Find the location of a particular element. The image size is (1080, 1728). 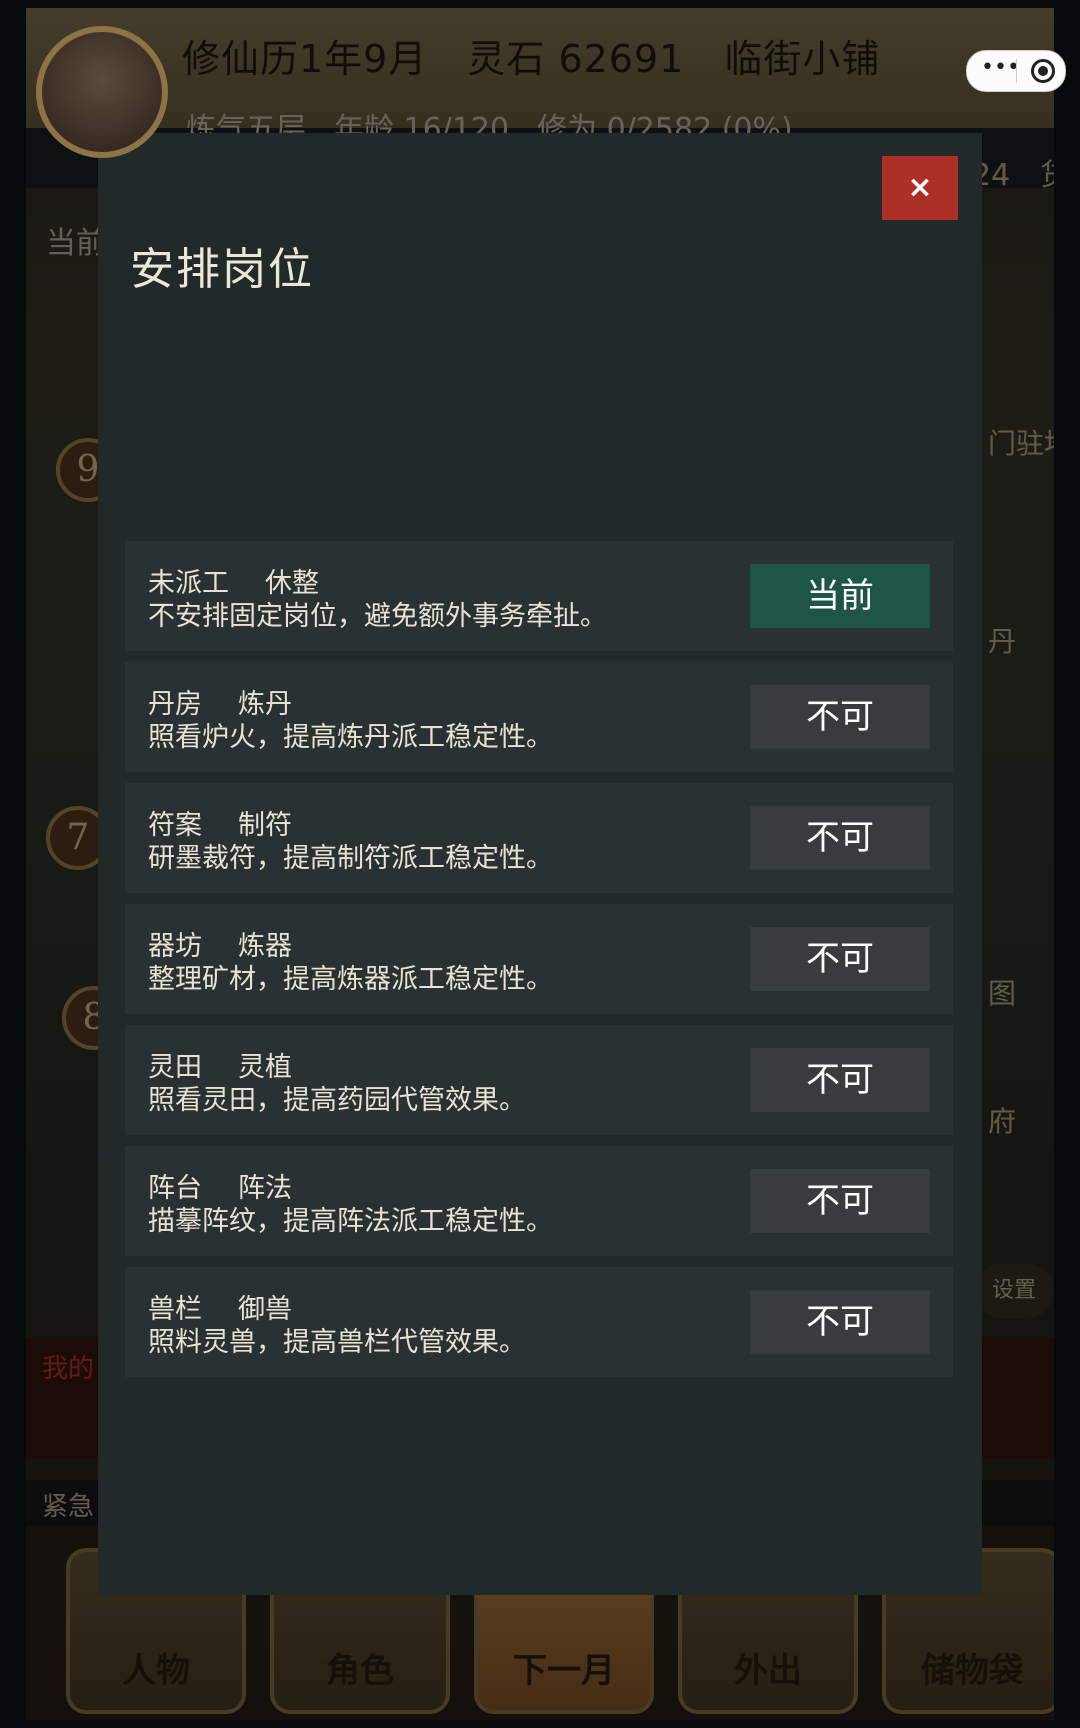

capsule-divider is located at coordinates (1016, 71).